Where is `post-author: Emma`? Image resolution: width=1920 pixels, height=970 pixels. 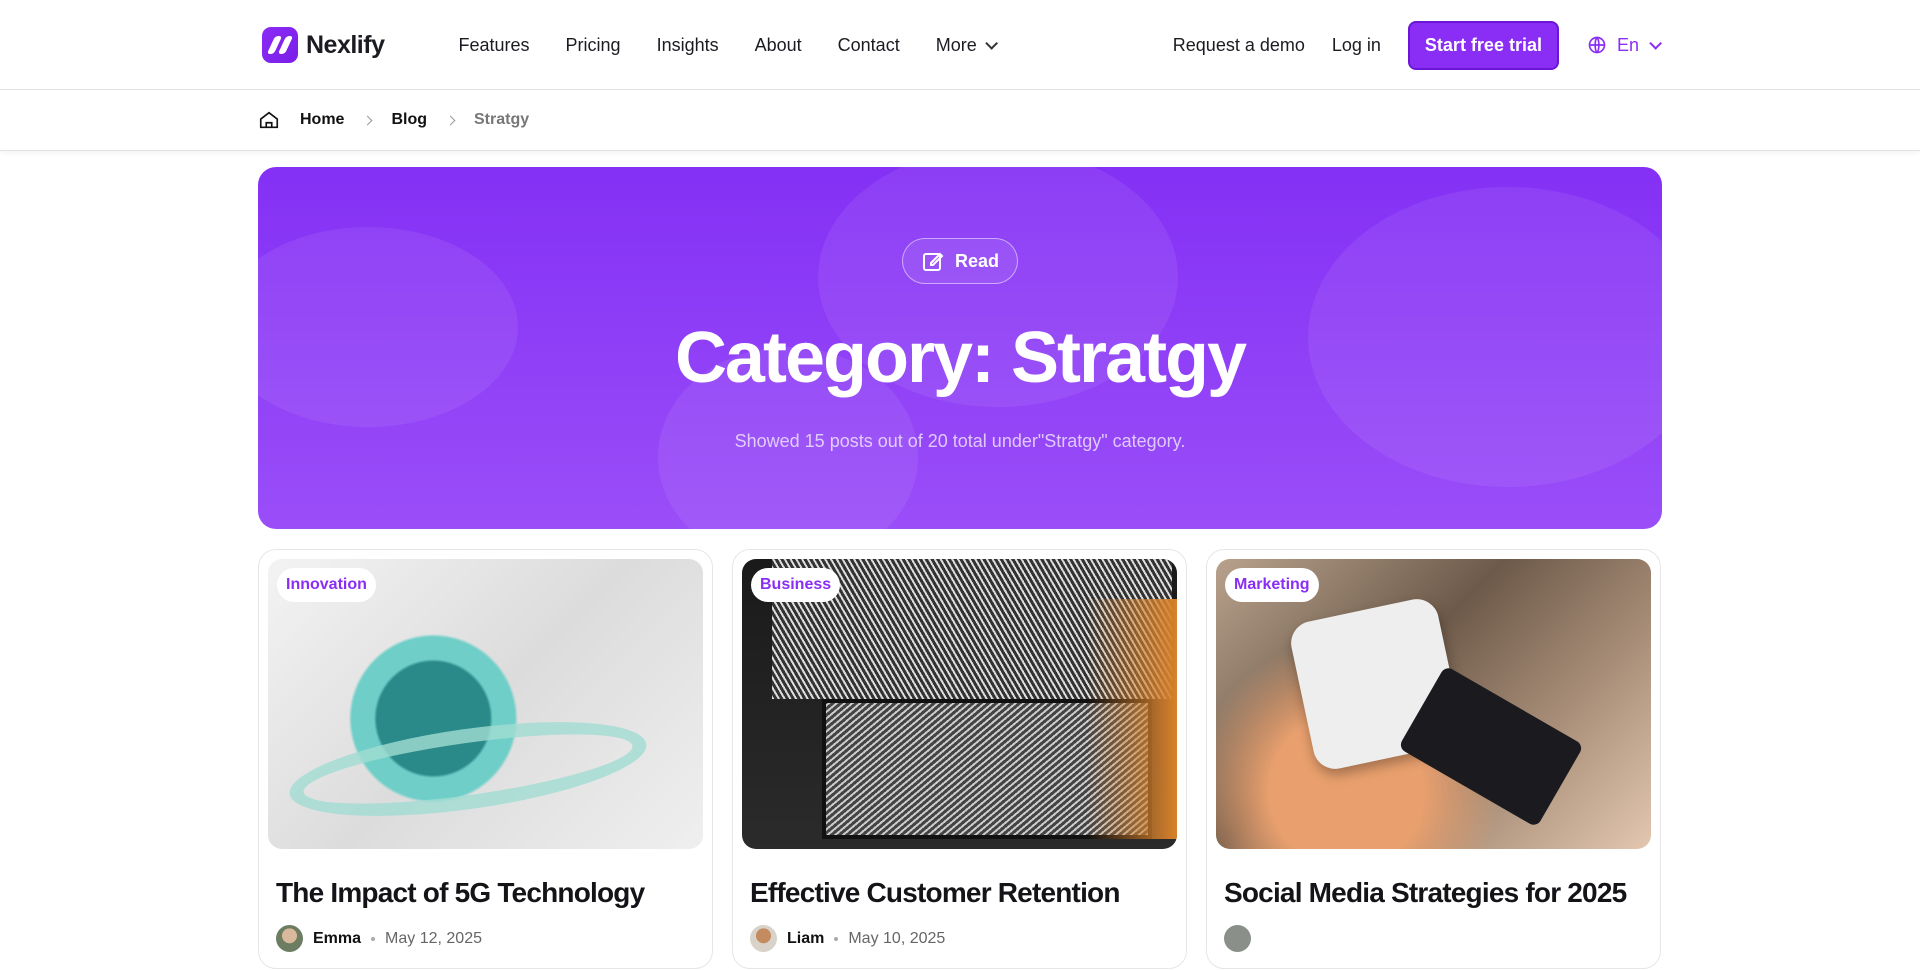
post-author: Emma is located at coordinates (337, 938).